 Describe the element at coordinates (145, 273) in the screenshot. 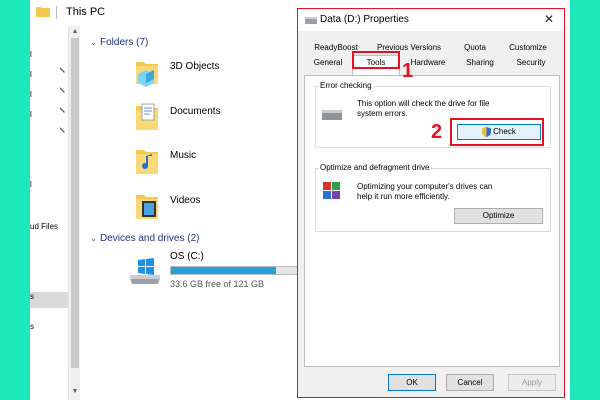

I see `windows-drive-icon` at that location.